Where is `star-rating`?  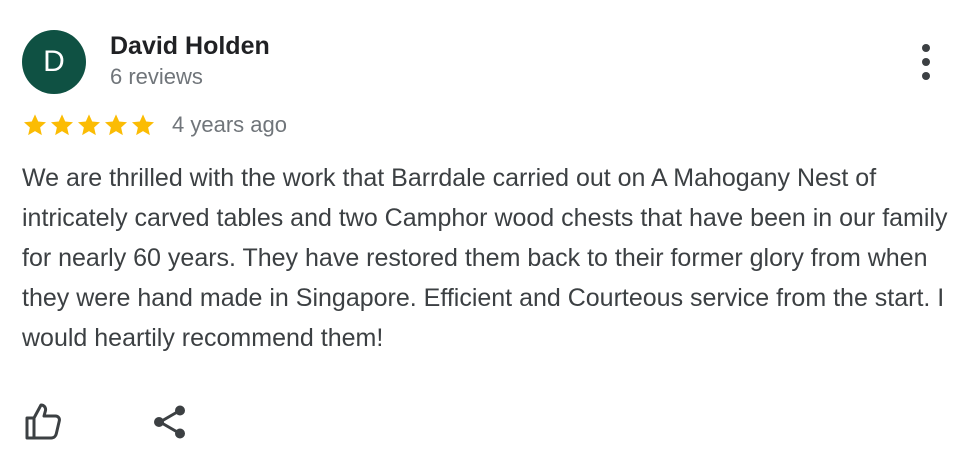
star-rating is located at coordinates (89, 125).